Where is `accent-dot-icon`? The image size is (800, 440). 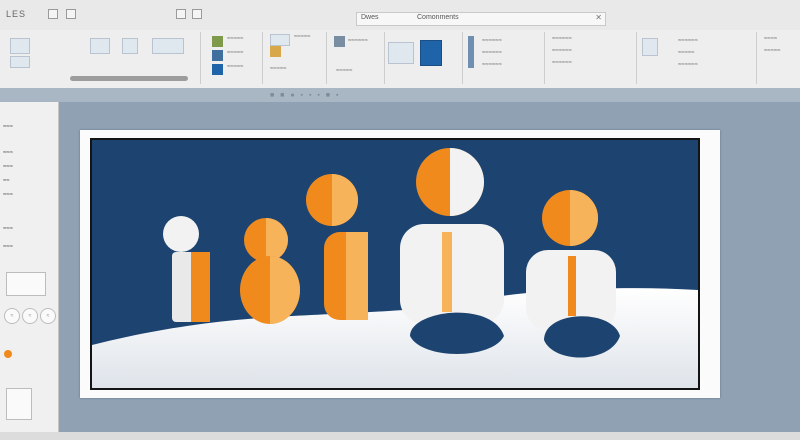
accent-dot-icon is located at coordinates (8, 354).